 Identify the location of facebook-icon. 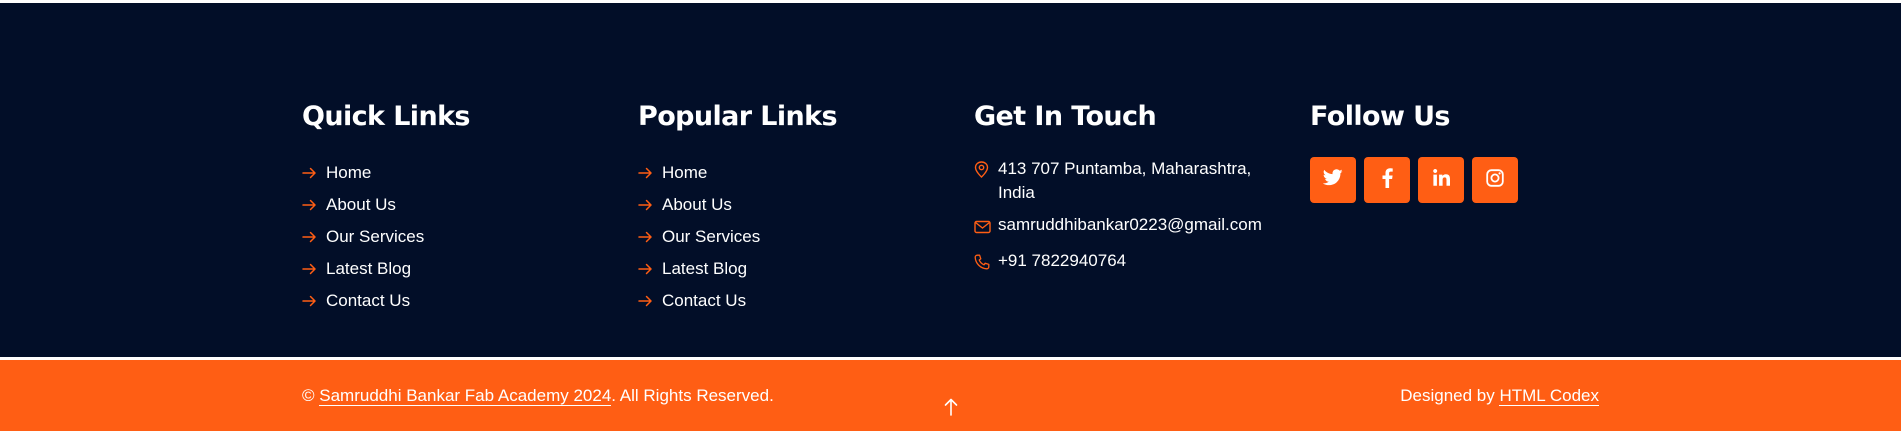
(1387, 180).